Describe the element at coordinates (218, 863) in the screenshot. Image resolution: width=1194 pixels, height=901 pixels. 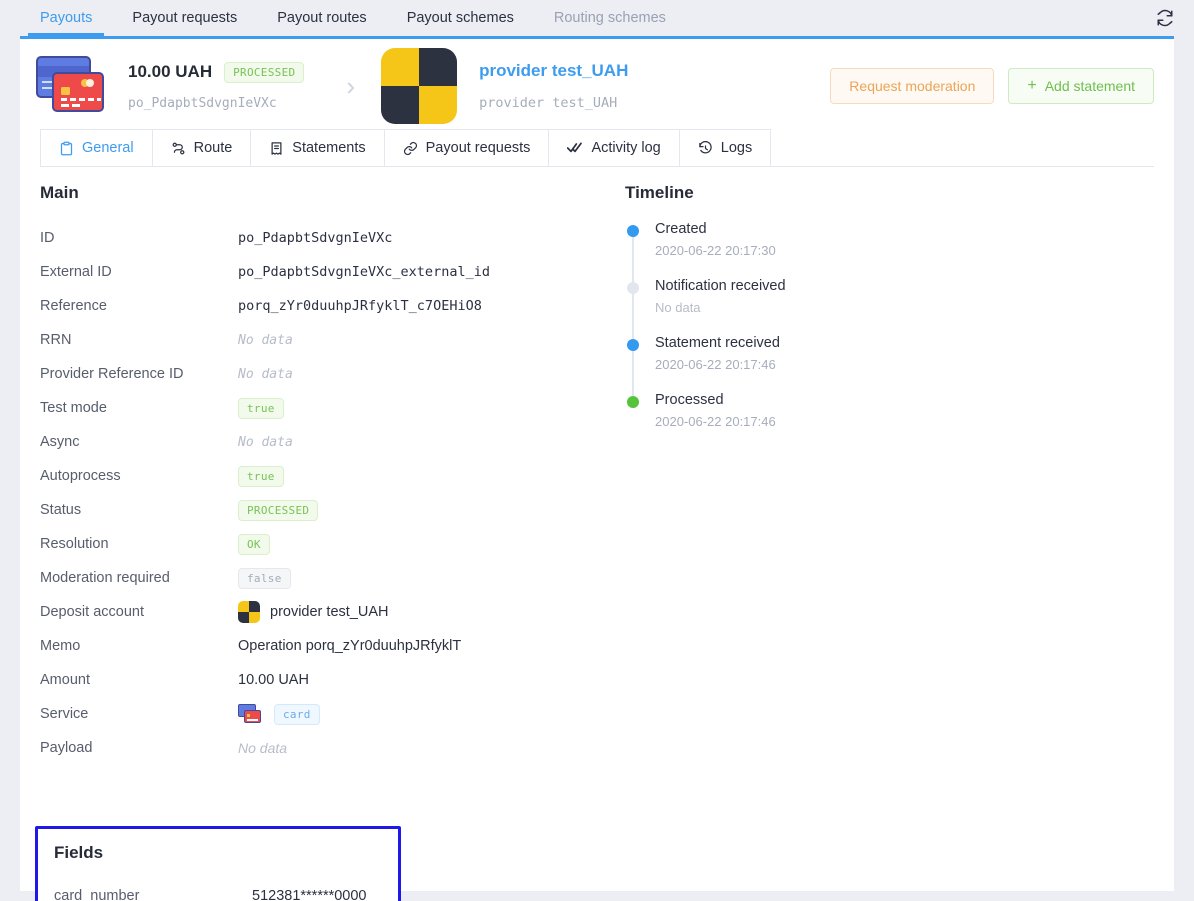
I see `fields-section: Fields card_number 512381******0000` at that location.